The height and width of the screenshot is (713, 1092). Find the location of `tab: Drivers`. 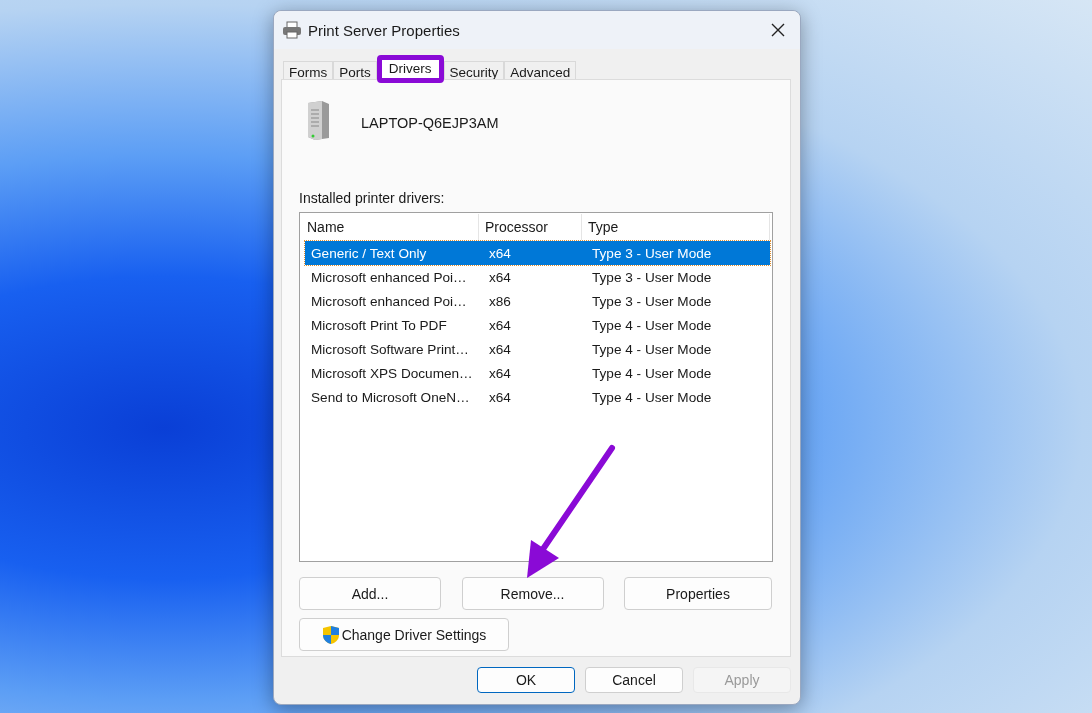

tab: Drivers is located at coordinates (410, 69).